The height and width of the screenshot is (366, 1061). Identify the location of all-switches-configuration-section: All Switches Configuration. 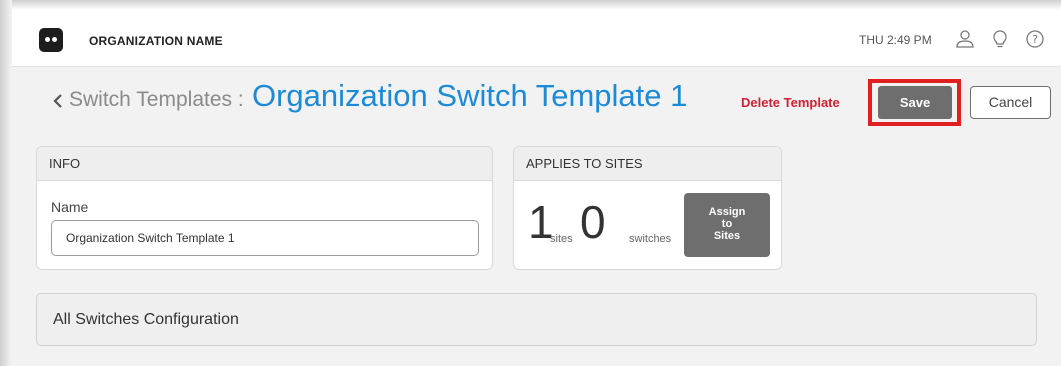
(536, 319).